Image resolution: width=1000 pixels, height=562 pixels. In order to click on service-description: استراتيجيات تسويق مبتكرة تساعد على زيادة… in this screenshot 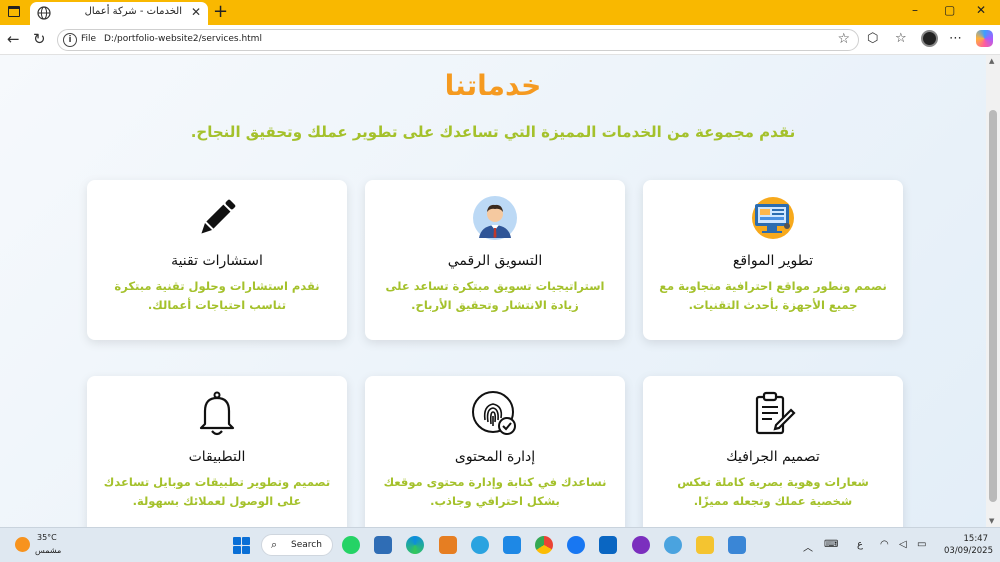, I will do `click(495, 295)`.